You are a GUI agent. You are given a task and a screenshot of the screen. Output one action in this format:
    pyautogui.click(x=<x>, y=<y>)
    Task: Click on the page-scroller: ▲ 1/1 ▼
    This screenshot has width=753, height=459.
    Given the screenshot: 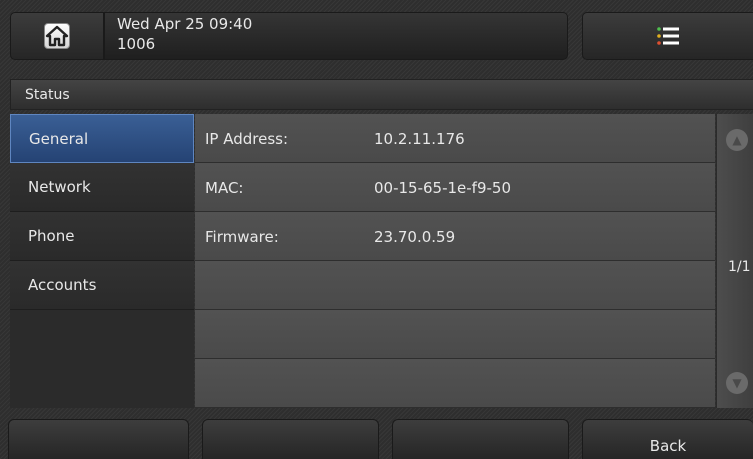 What is the action you would take?
    pyautogui.click(x=734, y=261)
    